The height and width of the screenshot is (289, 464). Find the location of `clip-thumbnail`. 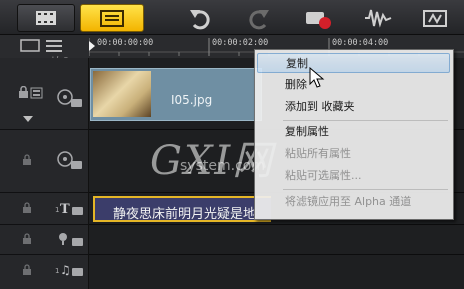

clip-thumbnail is located at coordinates (122, 94).